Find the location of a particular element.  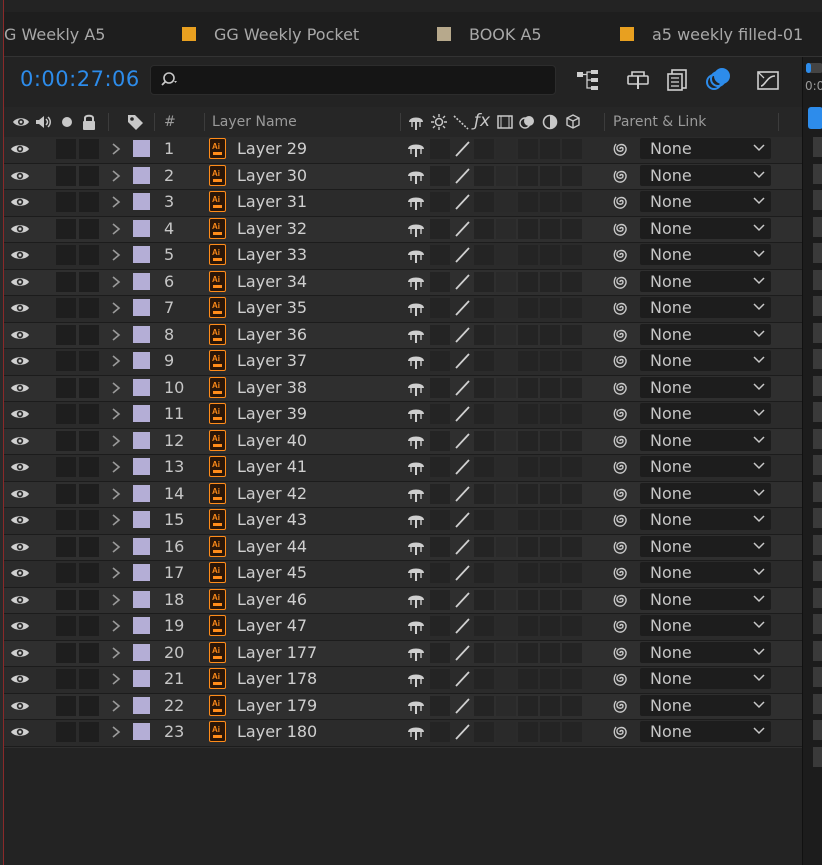

label-tag-header-icon is located at coordinates (135, 122).